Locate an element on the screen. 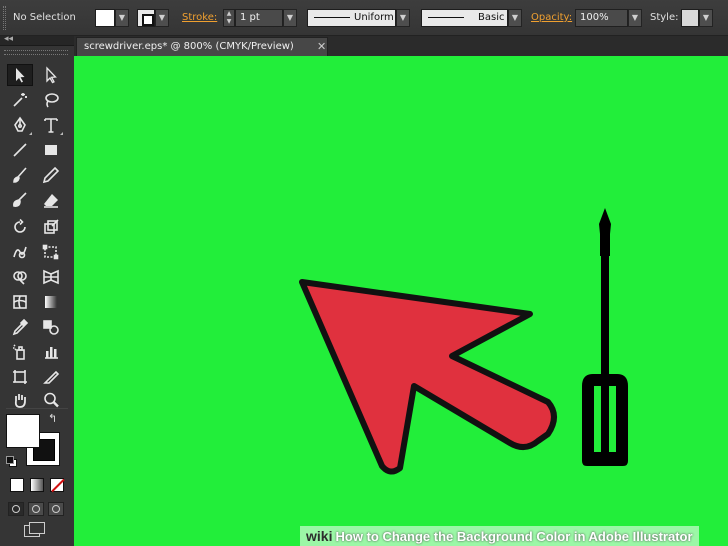 The width and height of the screenshot is (728, 546). slice-tool is located at coordinates (51, 377).